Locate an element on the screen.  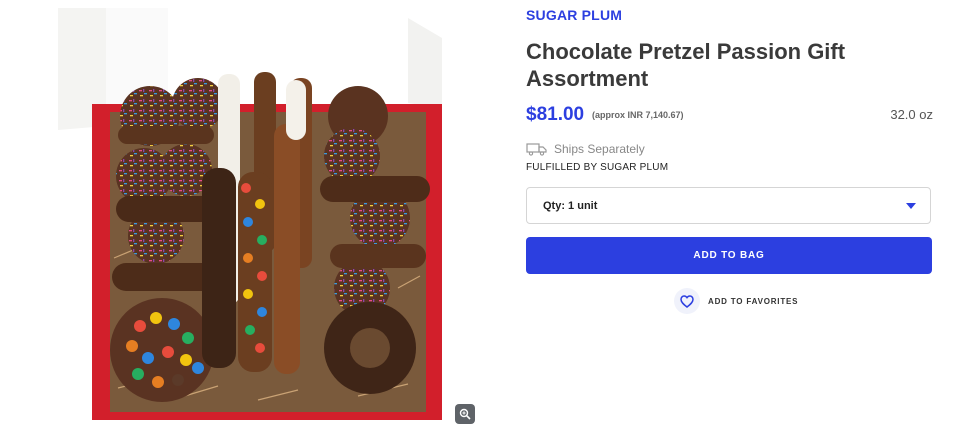
add-to-favorites-label: ADD TO FAVORITES is located at coordinates (753, 301).